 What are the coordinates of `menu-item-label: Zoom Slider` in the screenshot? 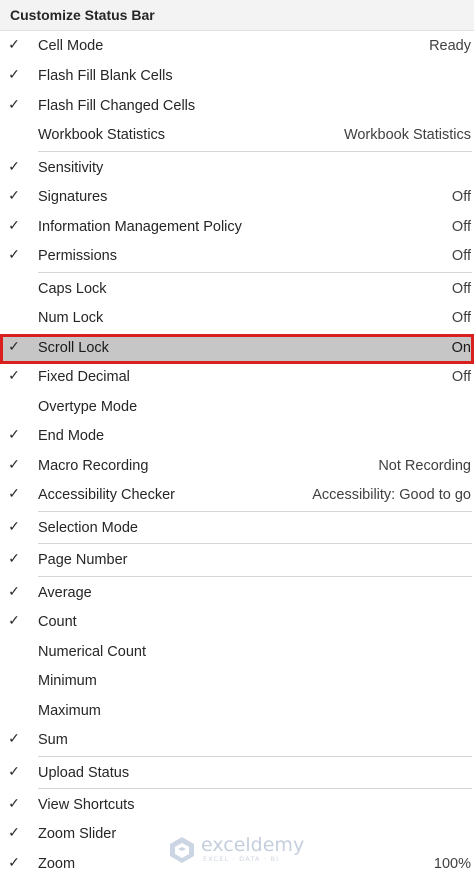 It's located at (77, 834).